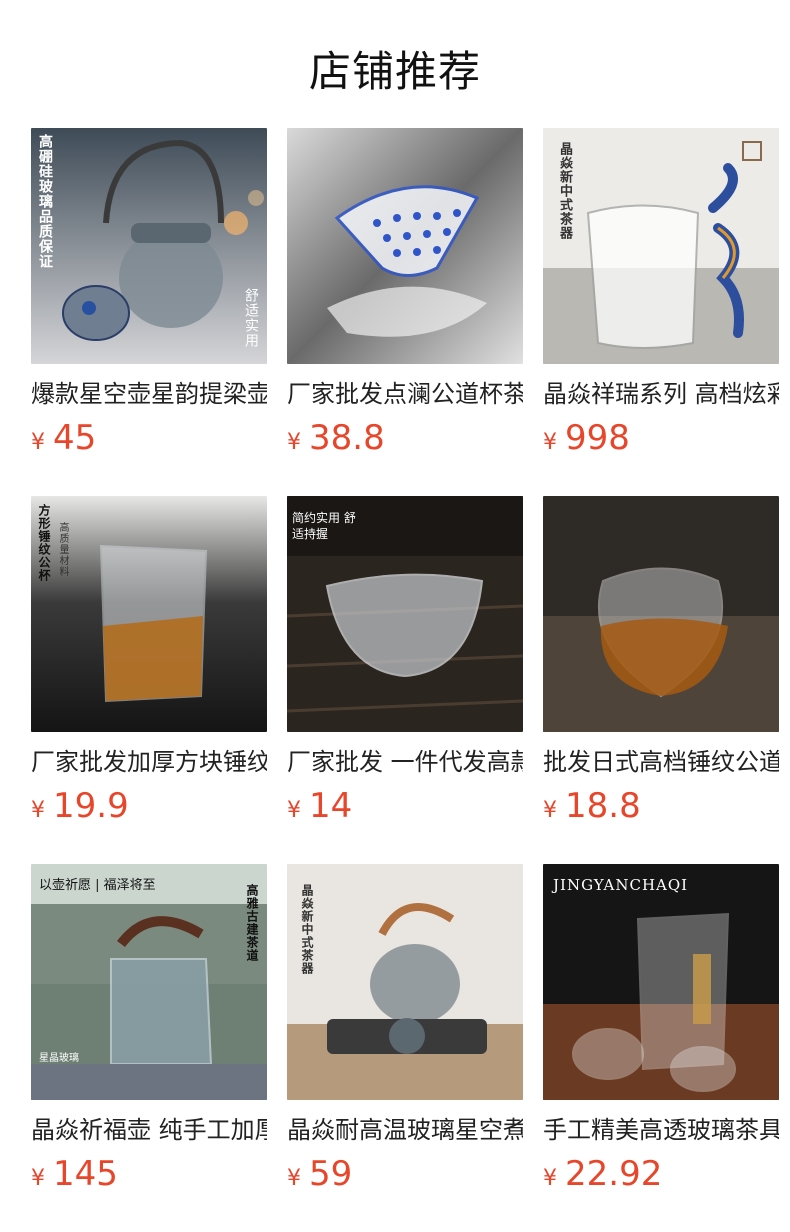 The image size is (790, 1232). I want to click on product-image: 高硼硅玻璃品质保证 舒适实用, so click(149, 246).